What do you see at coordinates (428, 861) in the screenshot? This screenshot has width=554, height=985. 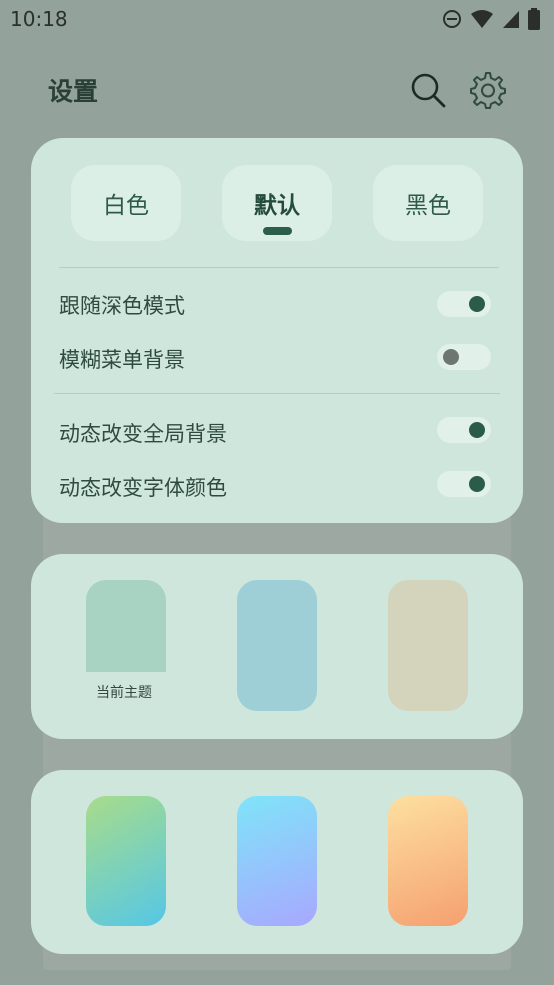 I see `theme-swatch-orange-gradient` at bounding box center [428, 861].